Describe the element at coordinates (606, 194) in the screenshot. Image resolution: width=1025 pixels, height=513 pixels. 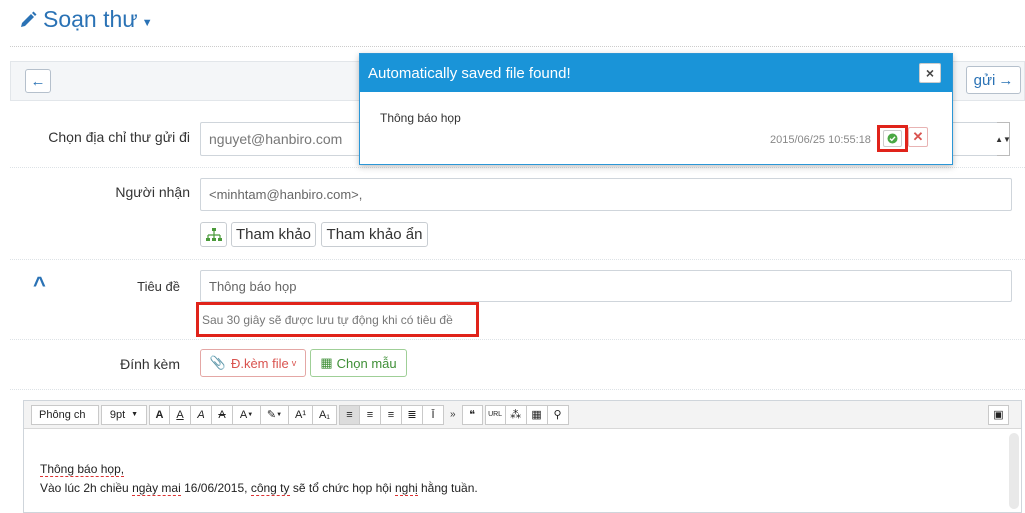
I see `recipient-input: <minhtam@hanbiro.com>,` at that location.